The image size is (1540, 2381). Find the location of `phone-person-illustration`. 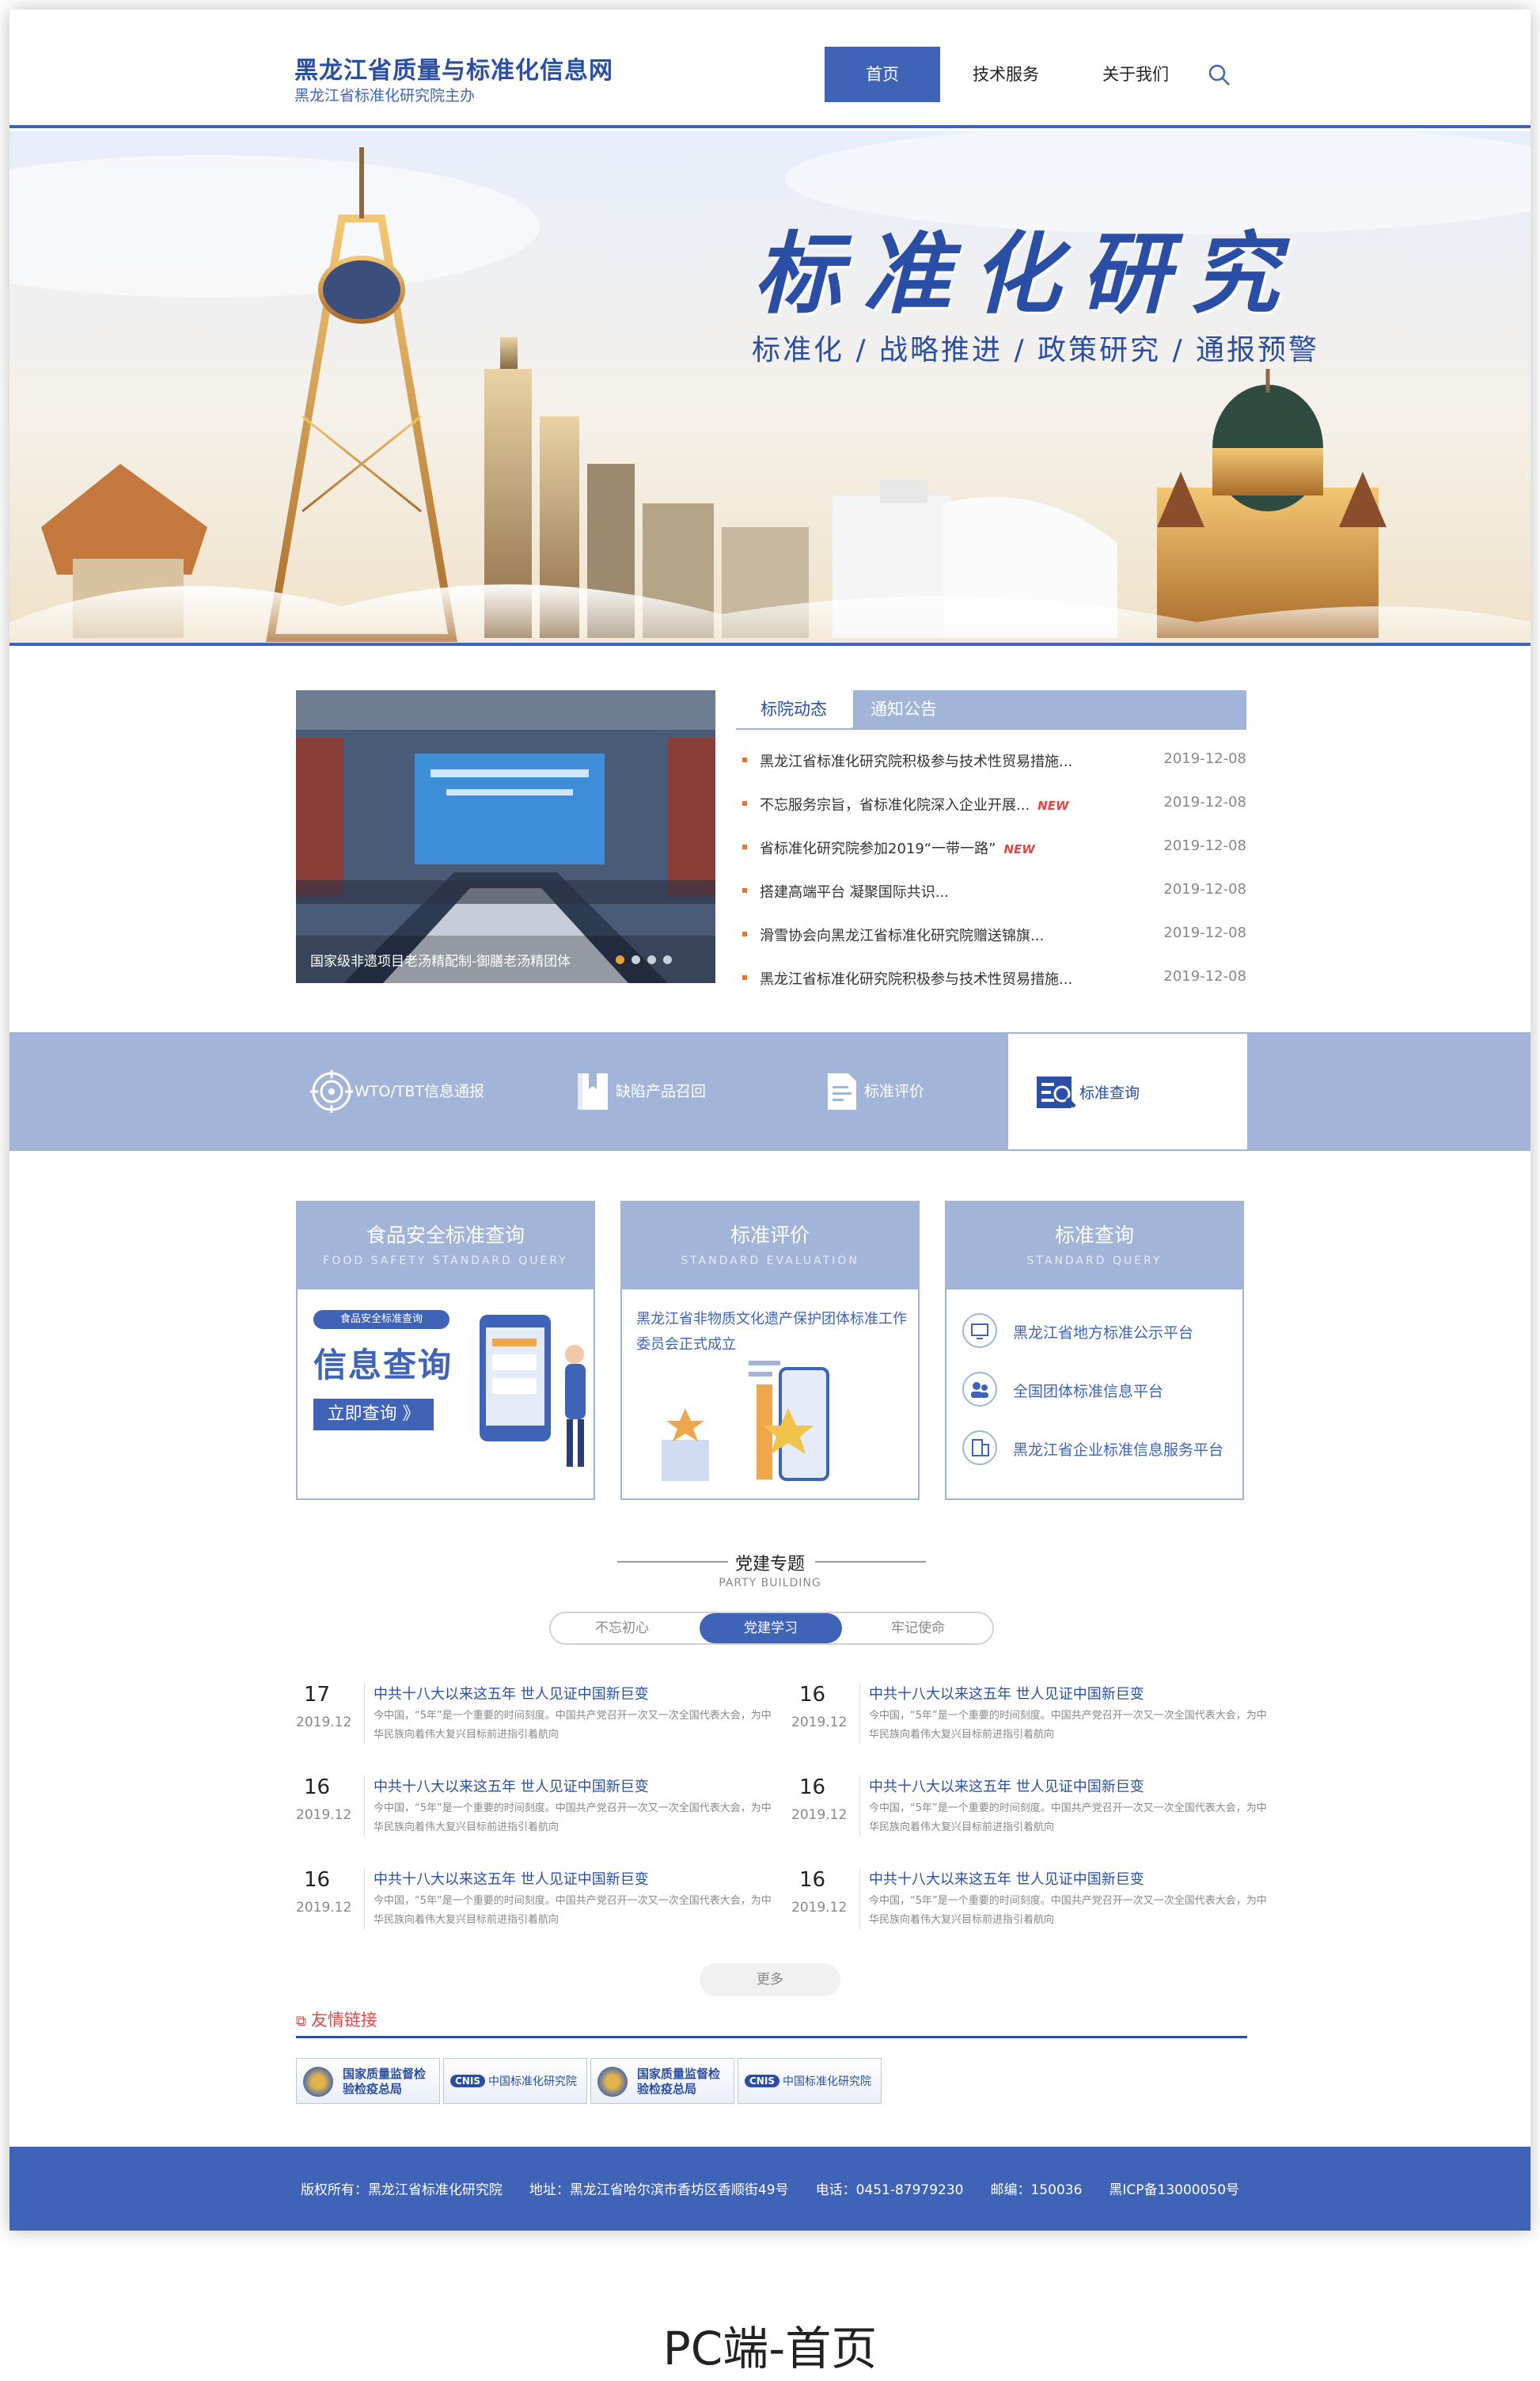

phone-person-illustration is located at coordinates (533, 1391).